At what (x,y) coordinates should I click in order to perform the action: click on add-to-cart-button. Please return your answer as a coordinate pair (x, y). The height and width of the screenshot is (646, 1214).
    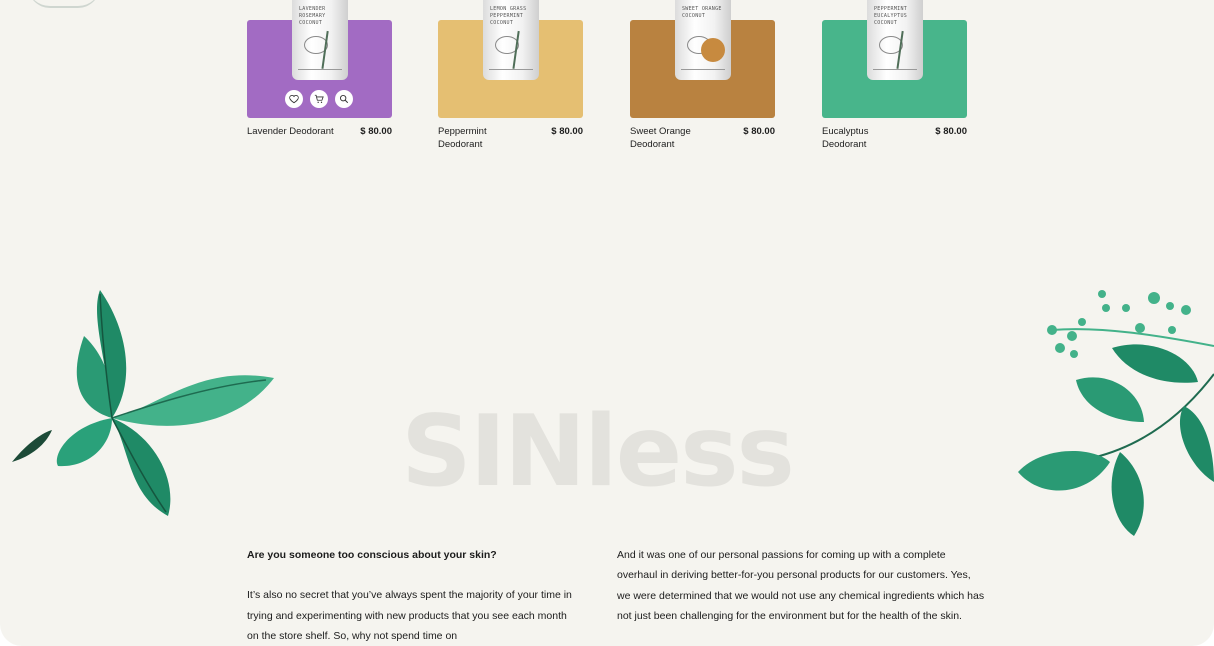
    Looking at the image, I should click on (319, 99).